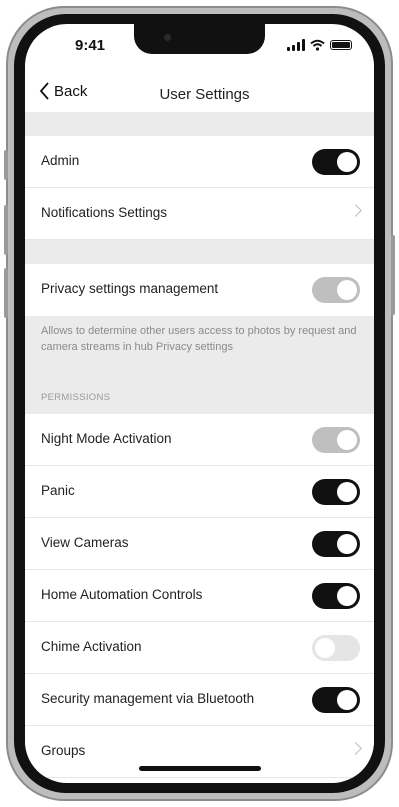 Image resolution: width=399 pixels, height=807 pixels. What do you see at coordinates (336, 700) in the screenshot?
I see `bluetooth-toggle` at bounding box center [336, 700].